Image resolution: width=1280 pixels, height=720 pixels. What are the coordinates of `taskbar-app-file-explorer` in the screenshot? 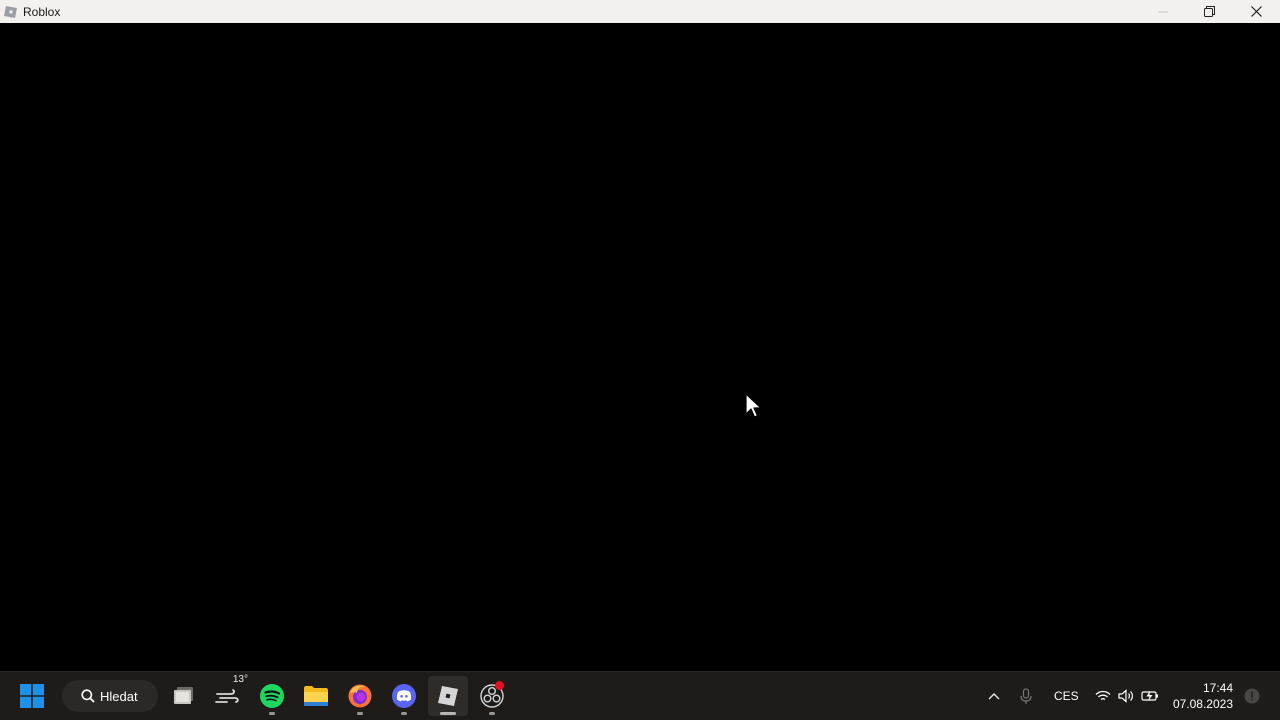 It's located at (316, 696).